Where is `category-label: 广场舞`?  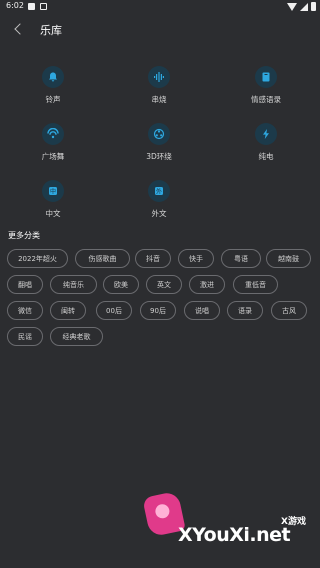
category-label: 广场舞 is located at coordinates (53, 156).